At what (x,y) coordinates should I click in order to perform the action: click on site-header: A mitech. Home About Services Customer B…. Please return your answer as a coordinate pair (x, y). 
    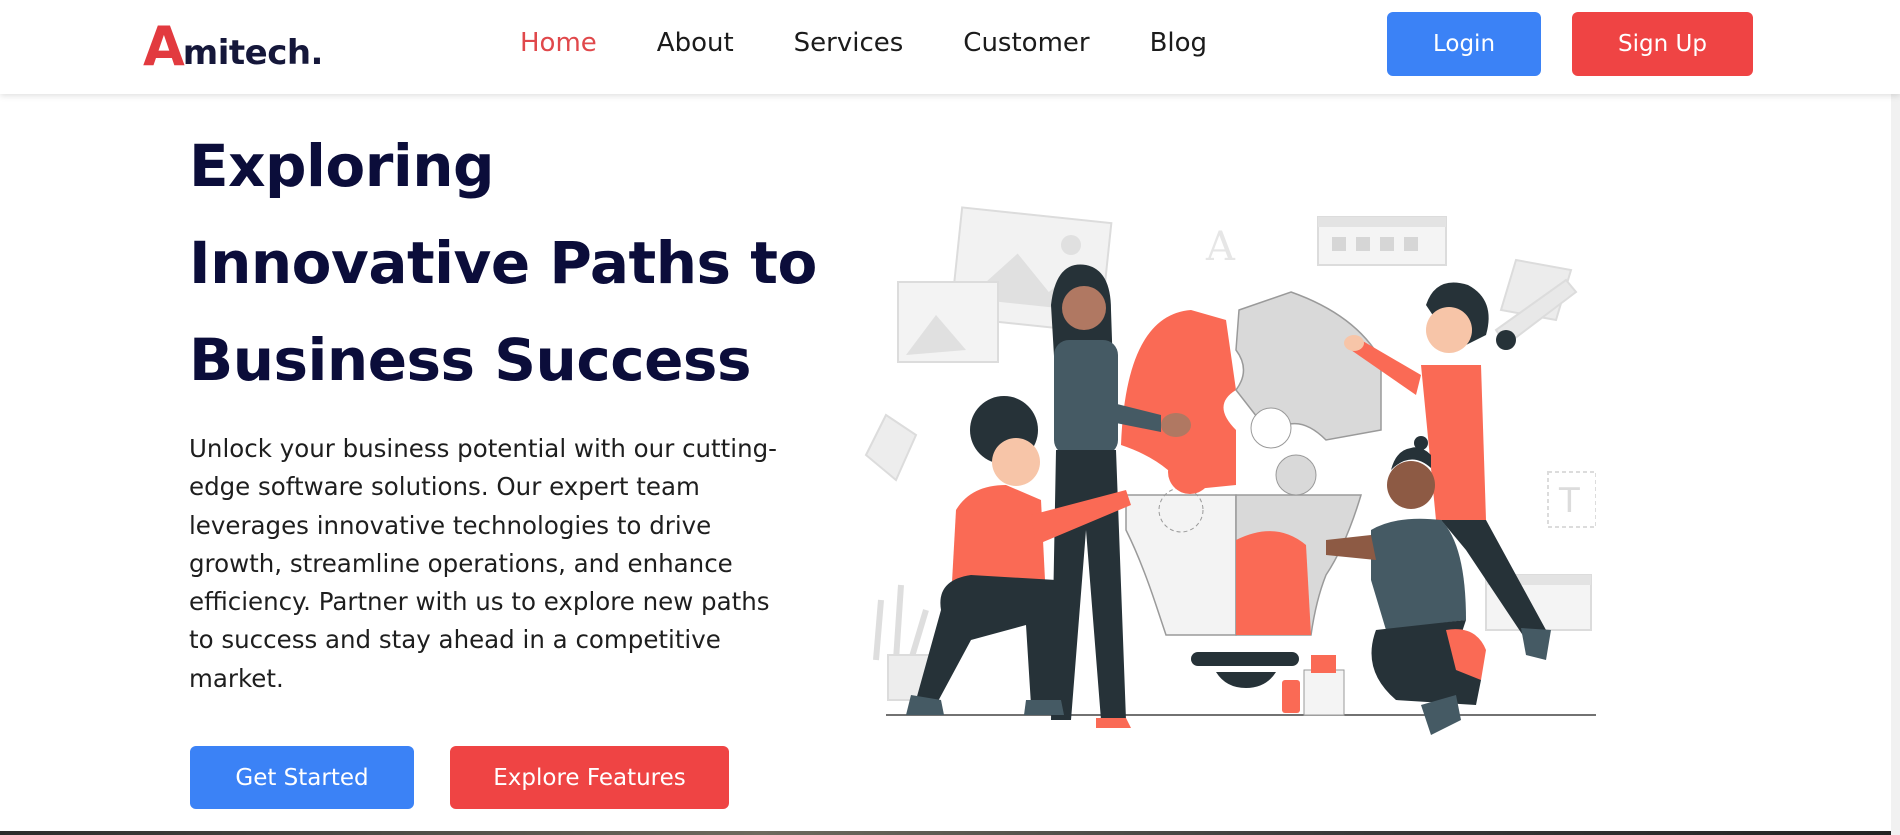
    Looking at the image, I should click on (950, 47).